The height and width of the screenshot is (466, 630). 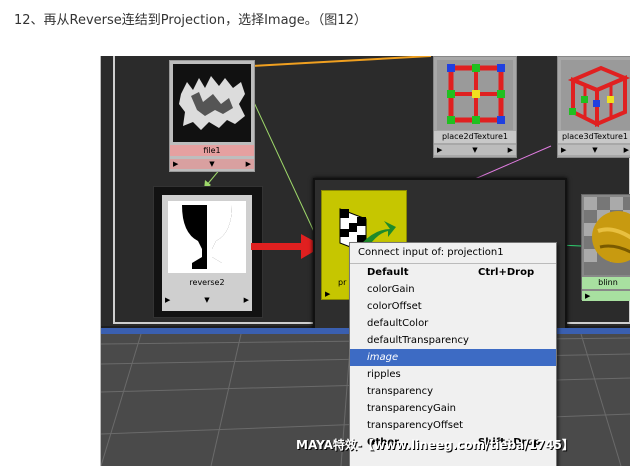 What do you see at coordinates (453, 391) in the screenshot?
I see `menu-item: transparency` at bounding box center [453, 391].